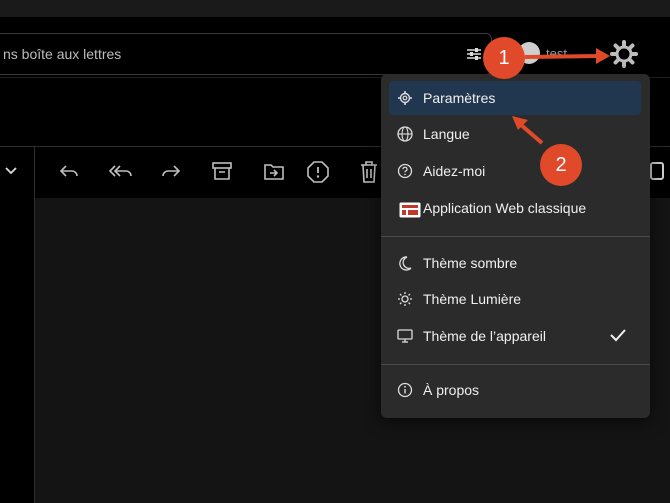  I want to click on annotation-arrows, so click(561, 96).